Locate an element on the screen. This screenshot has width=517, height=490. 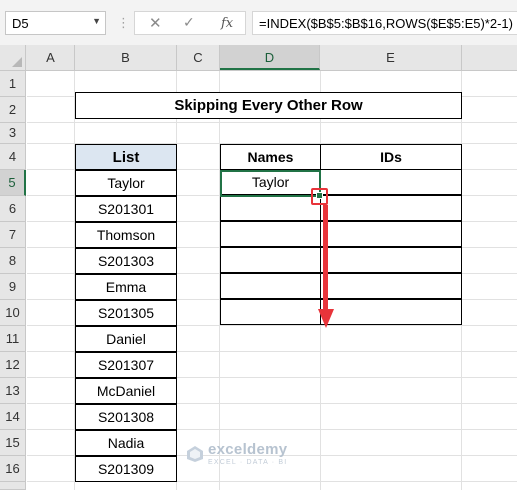
list-header: List is located at coordinates (126, 157).